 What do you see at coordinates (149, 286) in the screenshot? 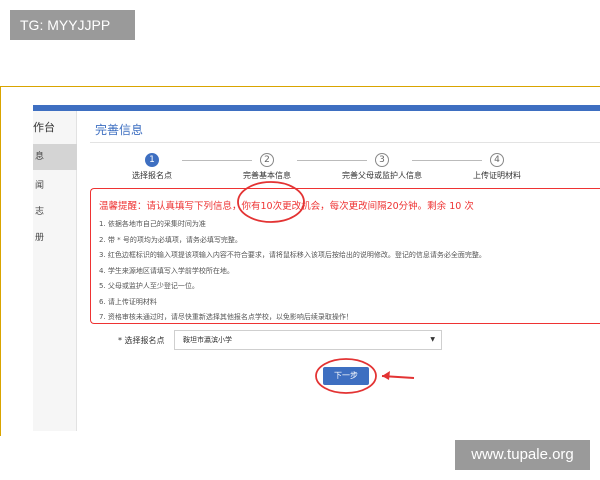
I see `notice-item: 5. 父母或监护人至少登记一位。` at bounding box center [149, 286].